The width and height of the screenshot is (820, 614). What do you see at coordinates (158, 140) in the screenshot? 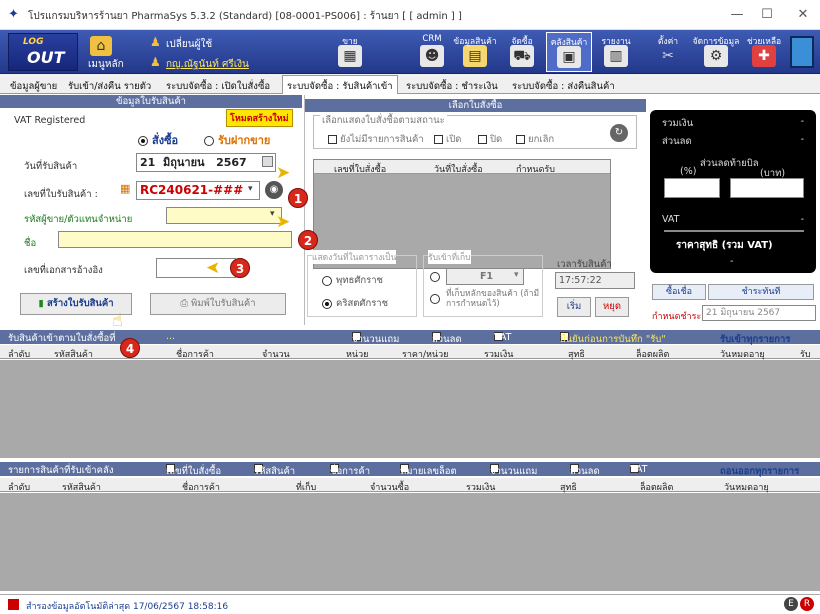
I see `radio-buy: สั่งซื้อ` at bounding box center [158, 140].